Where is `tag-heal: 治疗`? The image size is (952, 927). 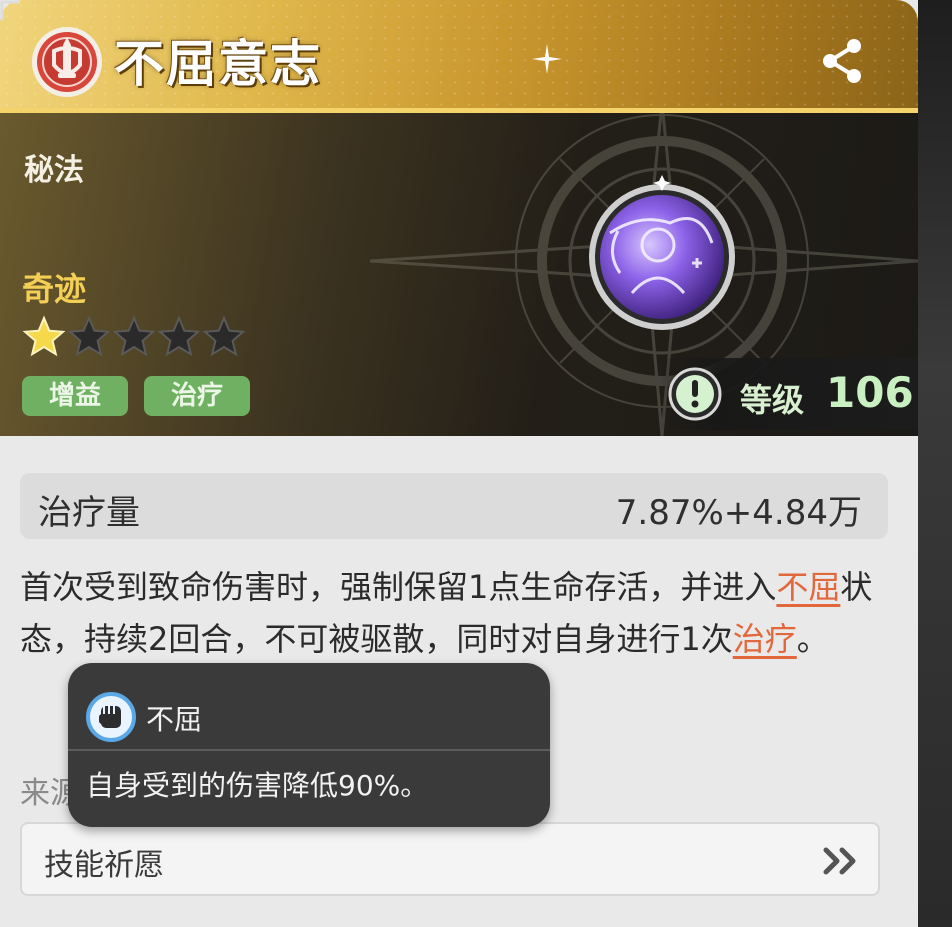
tag-heal: 治疗 is located at coordinates (197, 396).